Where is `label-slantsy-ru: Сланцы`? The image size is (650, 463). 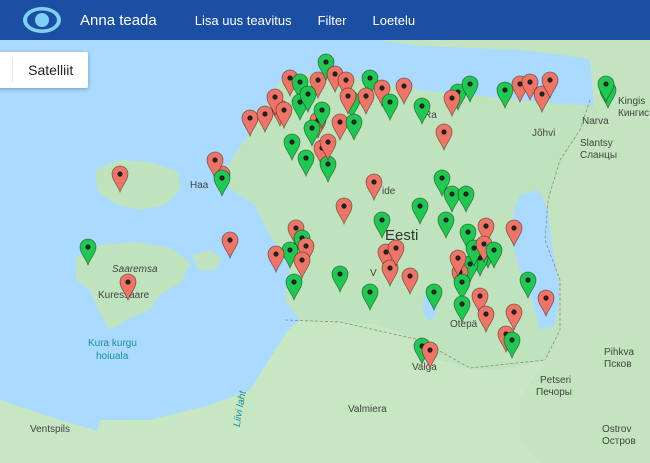
label-slantsy-ru: Сланцы is located at coordinates (598, 155).